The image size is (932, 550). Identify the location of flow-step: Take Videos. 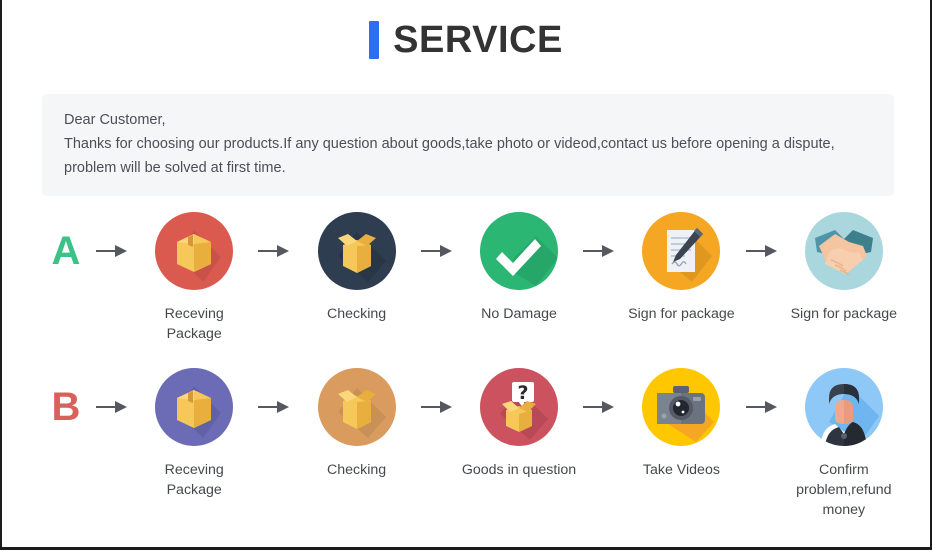
(681, 424).